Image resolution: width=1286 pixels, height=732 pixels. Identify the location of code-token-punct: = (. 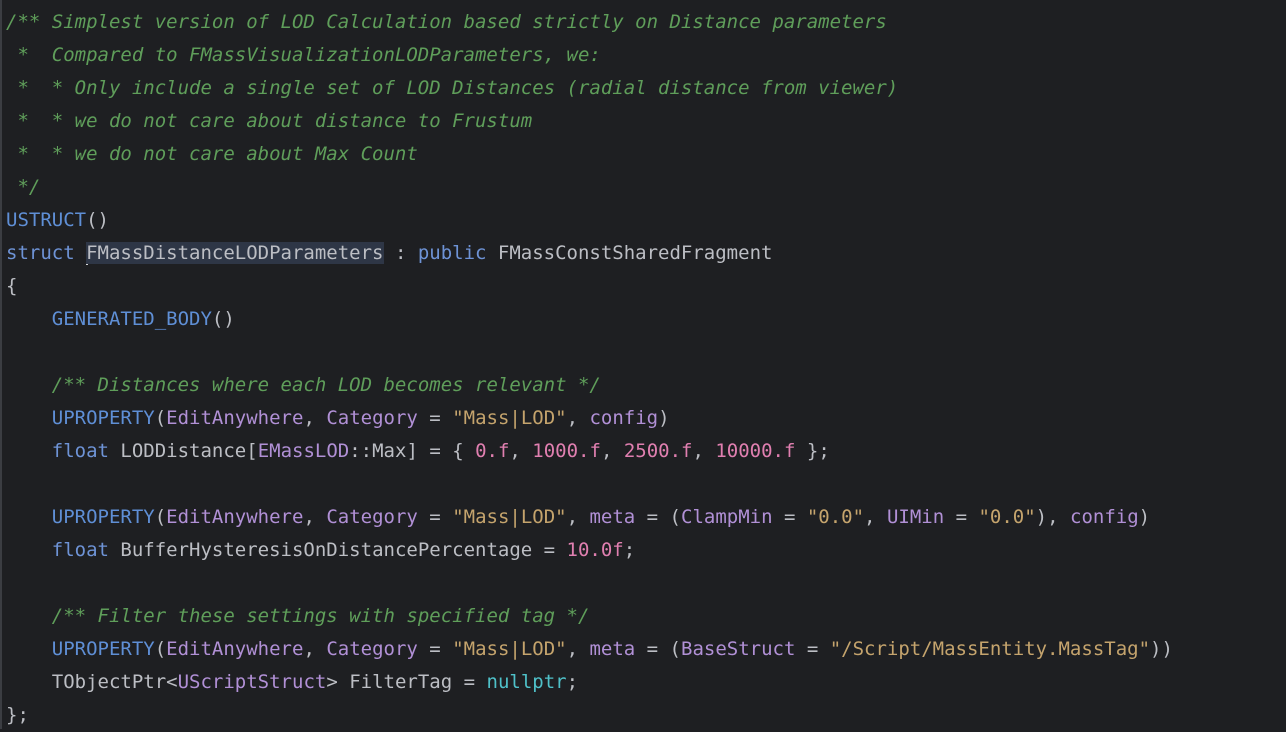
(658, 517).